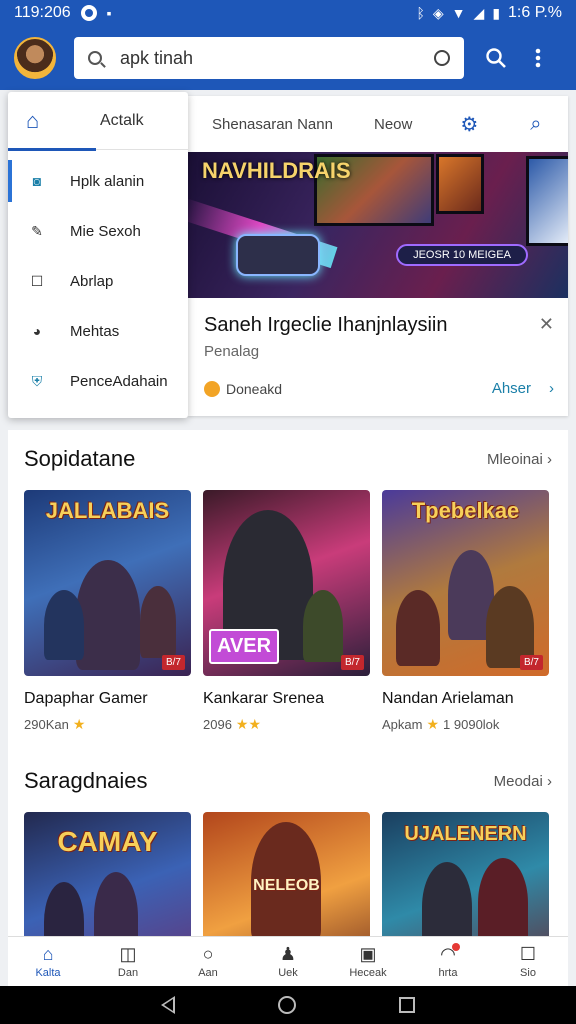  I want to click on app-notification-icon: ▪, so click(109, 13).